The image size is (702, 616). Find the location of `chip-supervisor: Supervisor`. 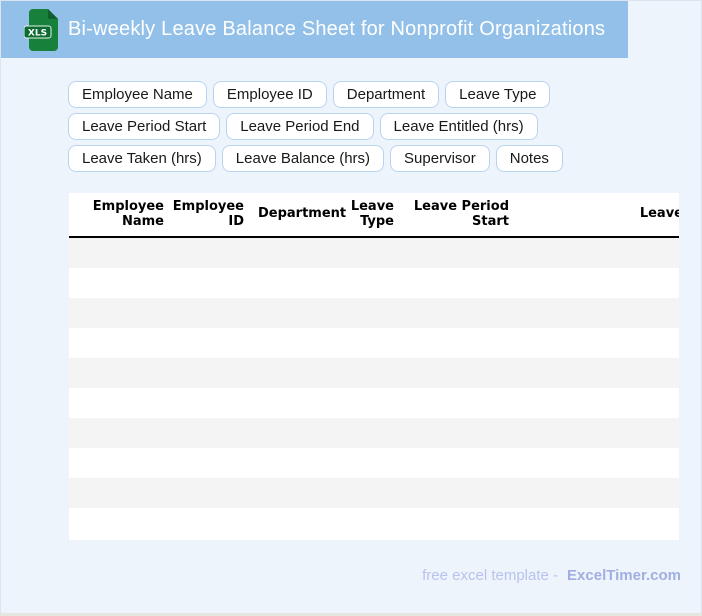

chip-supervisor: Supervisor is located at coordinates (440, 158).